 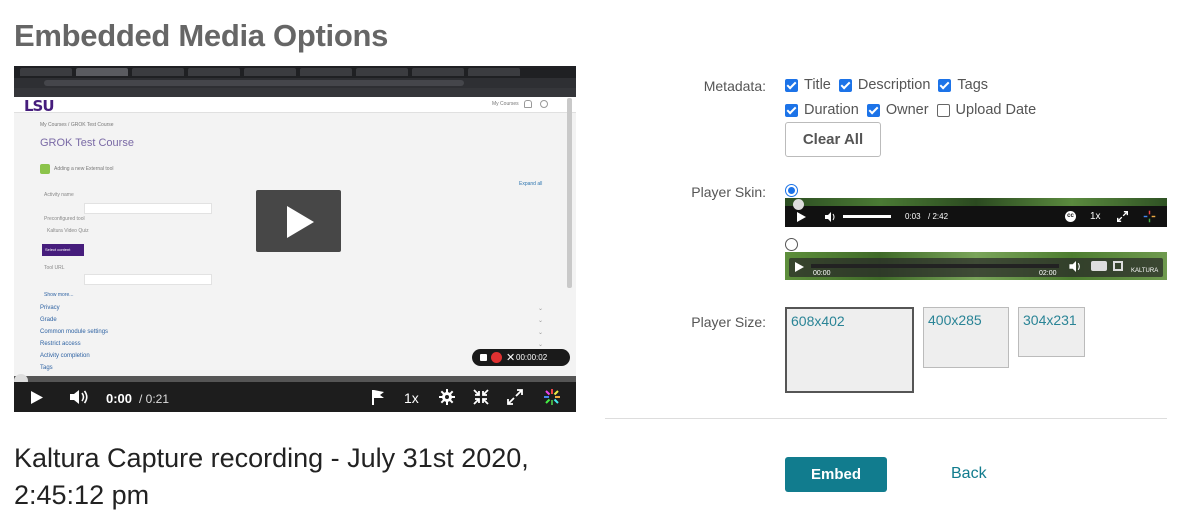 I want to click on tool-url-label: Tool URL, so click(x=54, y=268).